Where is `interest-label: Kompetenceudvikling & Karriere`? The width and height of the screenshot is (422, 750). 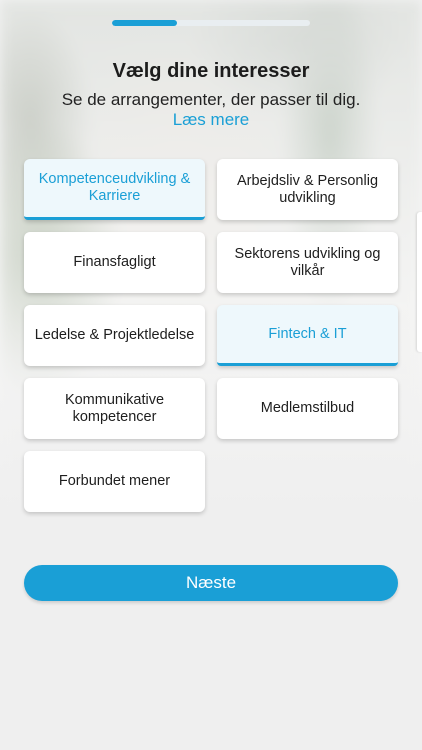 interest-label: Kompetenceudvikling & Karriere is located at coordinates (114, 187).